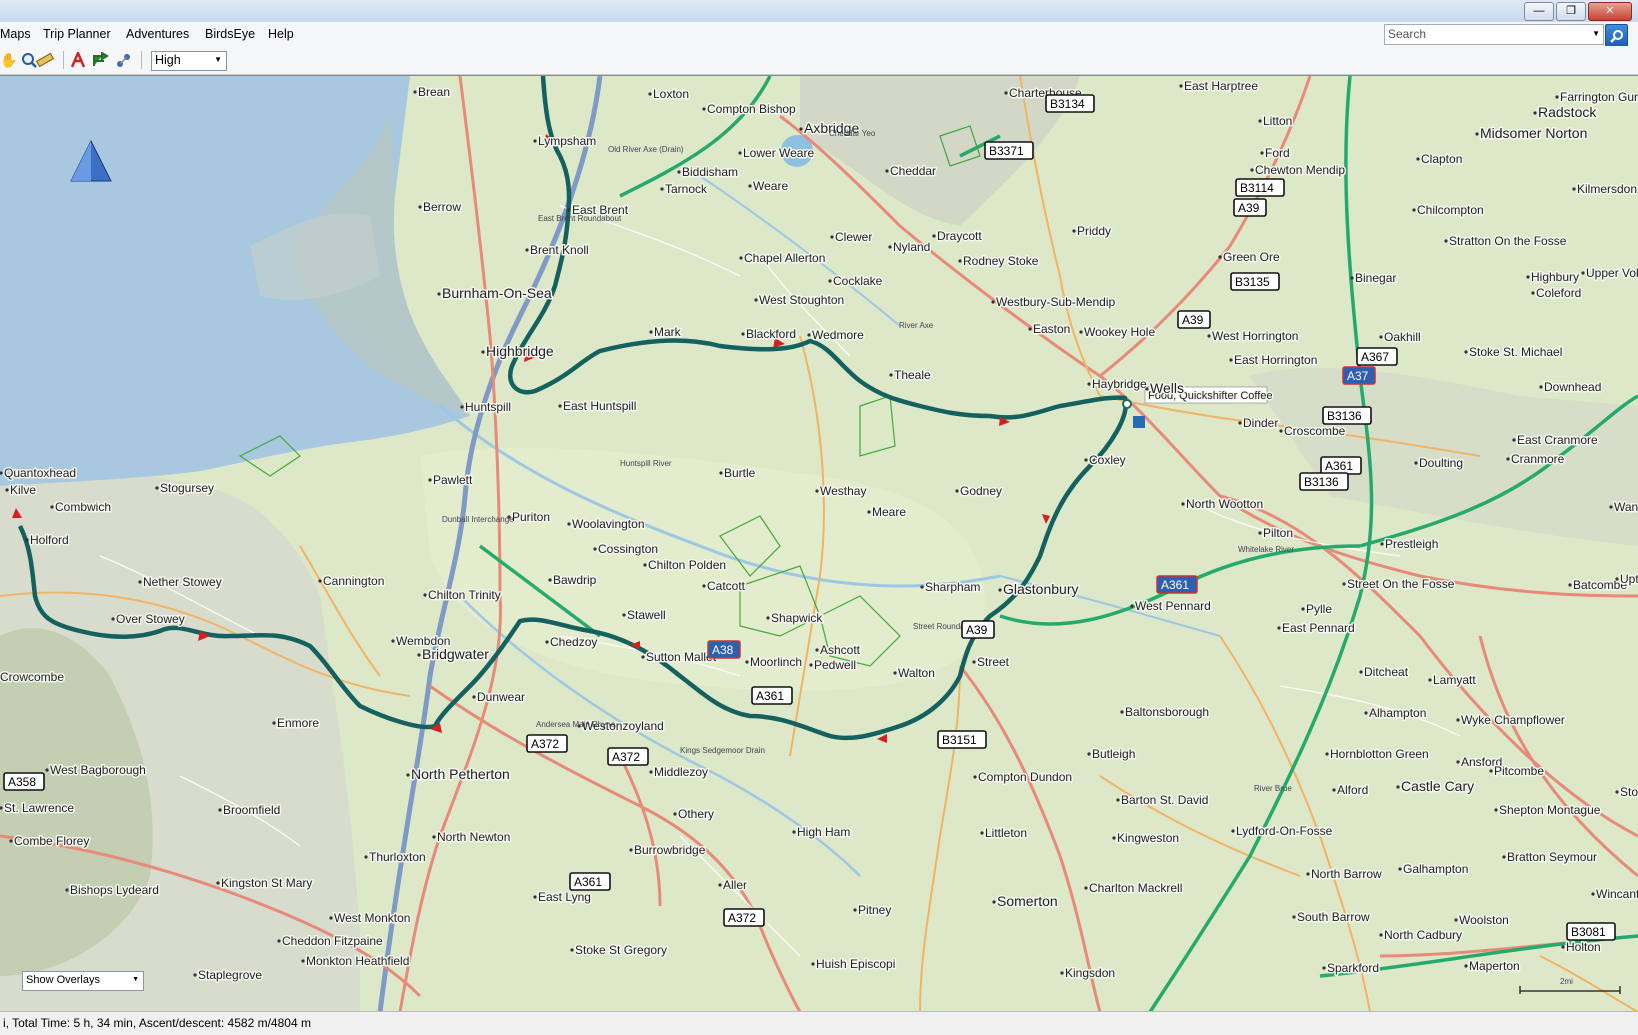  Describe the element at coordinates (573, 642) in the screenshot. I see `place-label: Chedzoy` at that location.